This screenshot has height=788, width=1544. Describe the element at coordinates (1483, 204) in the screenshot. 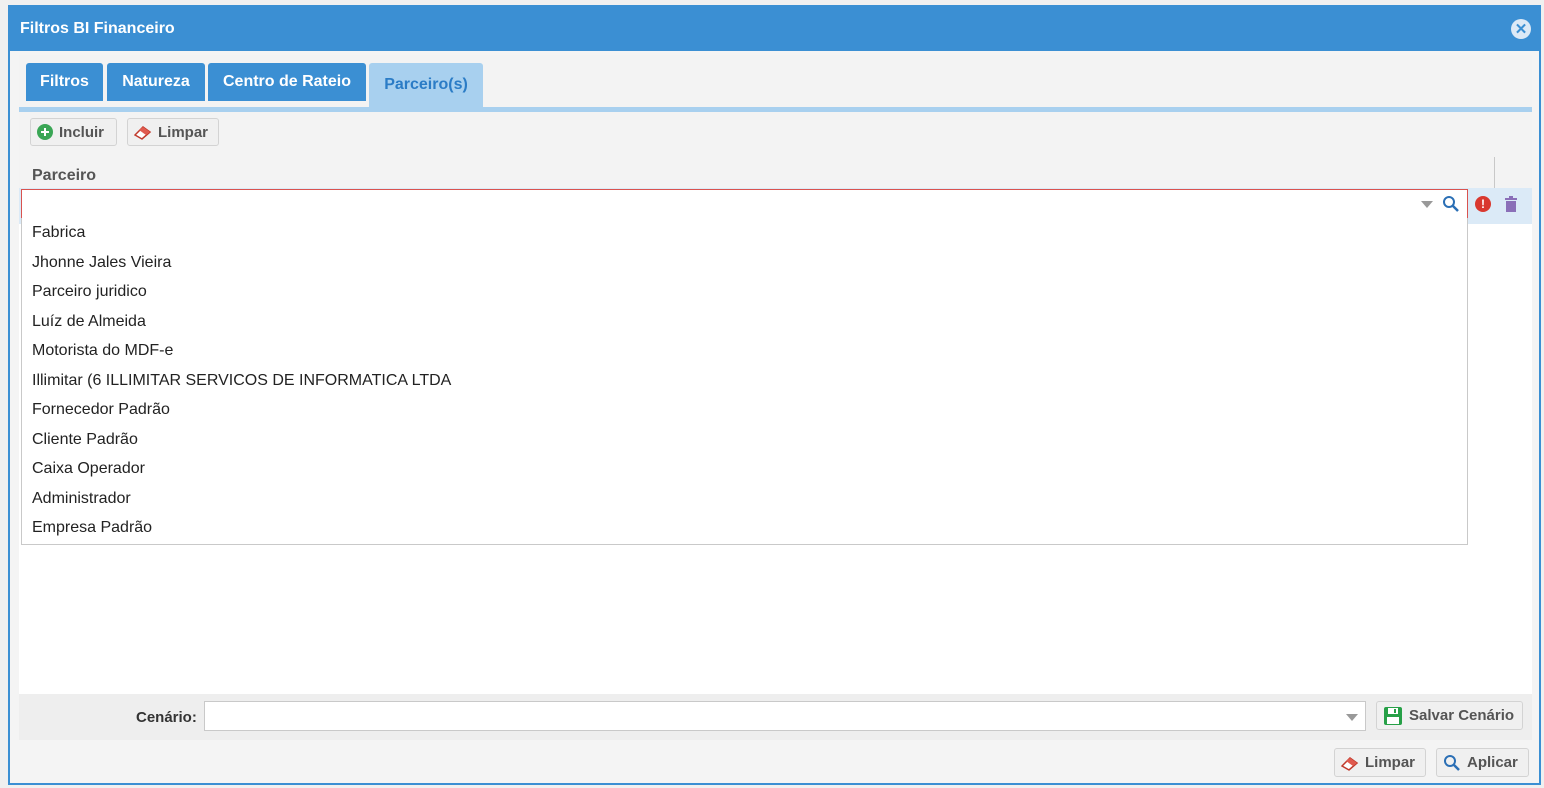

I see `error-icon: !` at that location.